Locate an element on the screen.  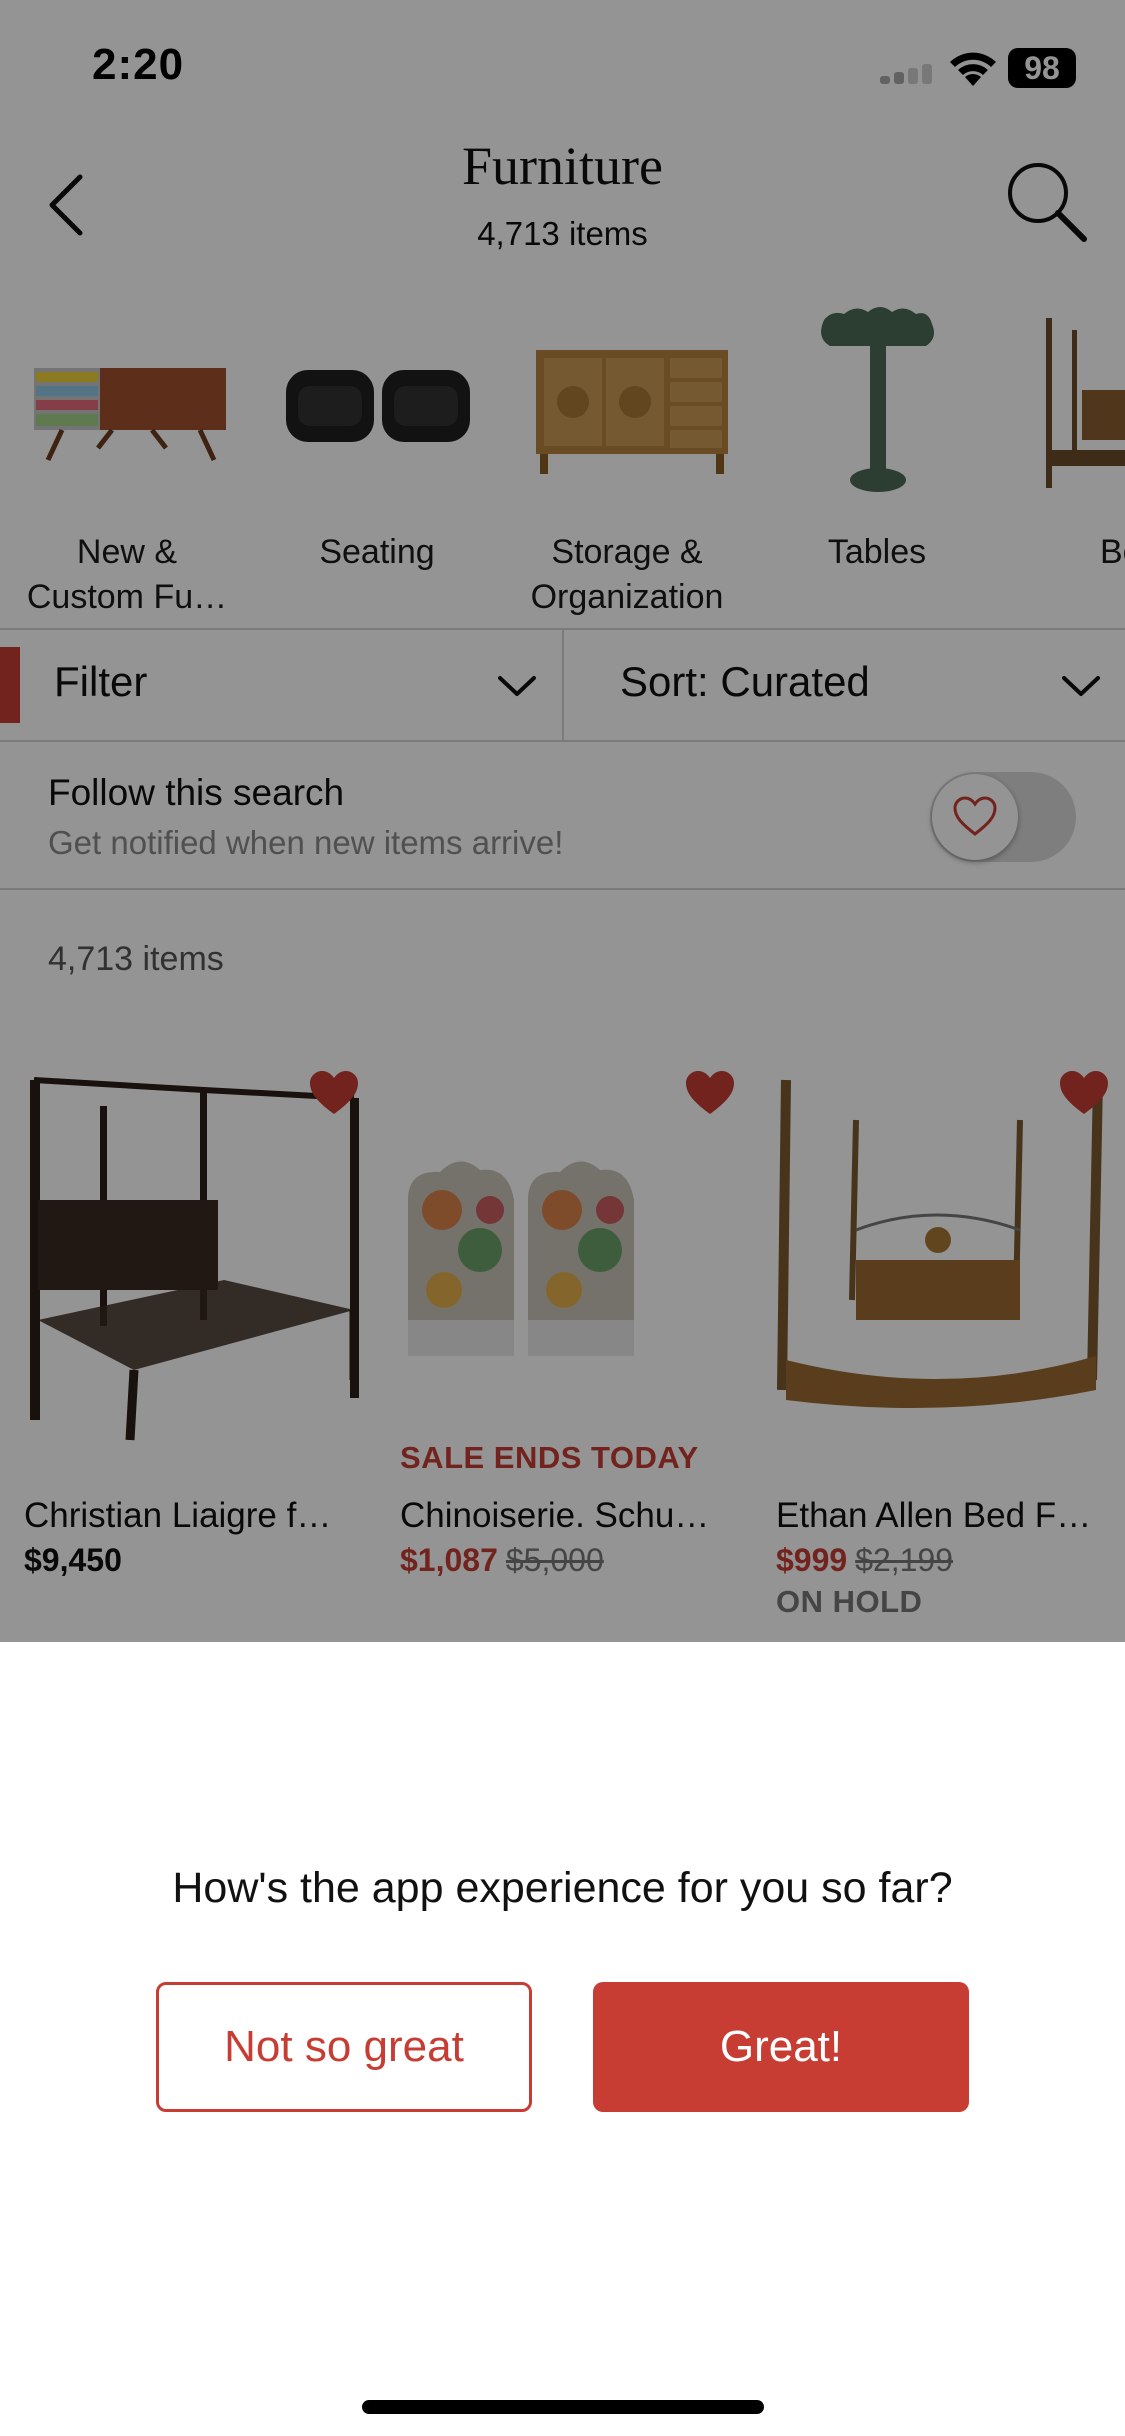
feedback-question: How's the app experience for you so far? is located at coordinates (562, 1888).